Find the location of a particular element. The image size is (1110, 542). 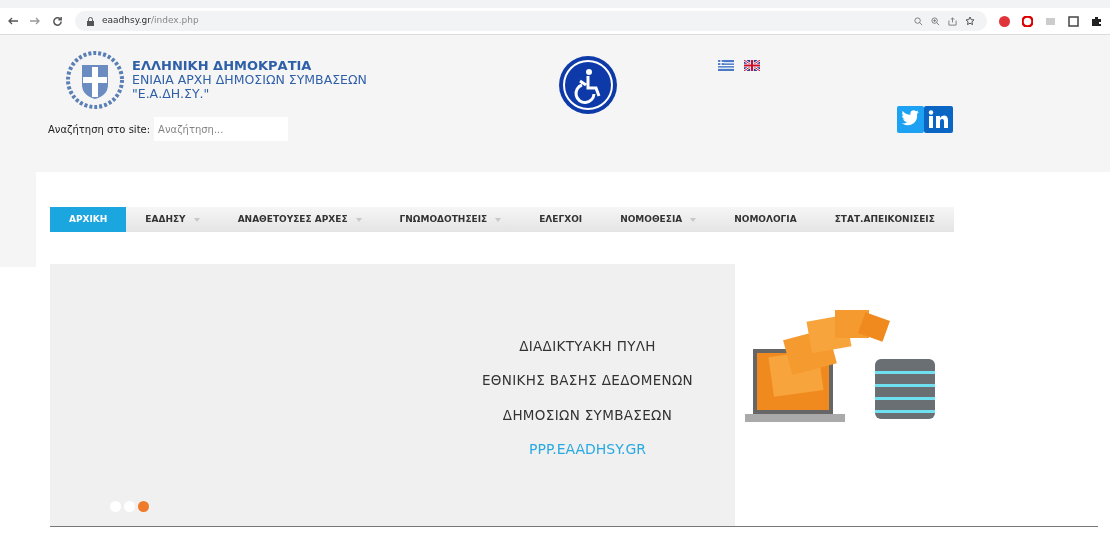

address-bar: eaadhsy.gr/index.php is located at coordinates (531, 21).